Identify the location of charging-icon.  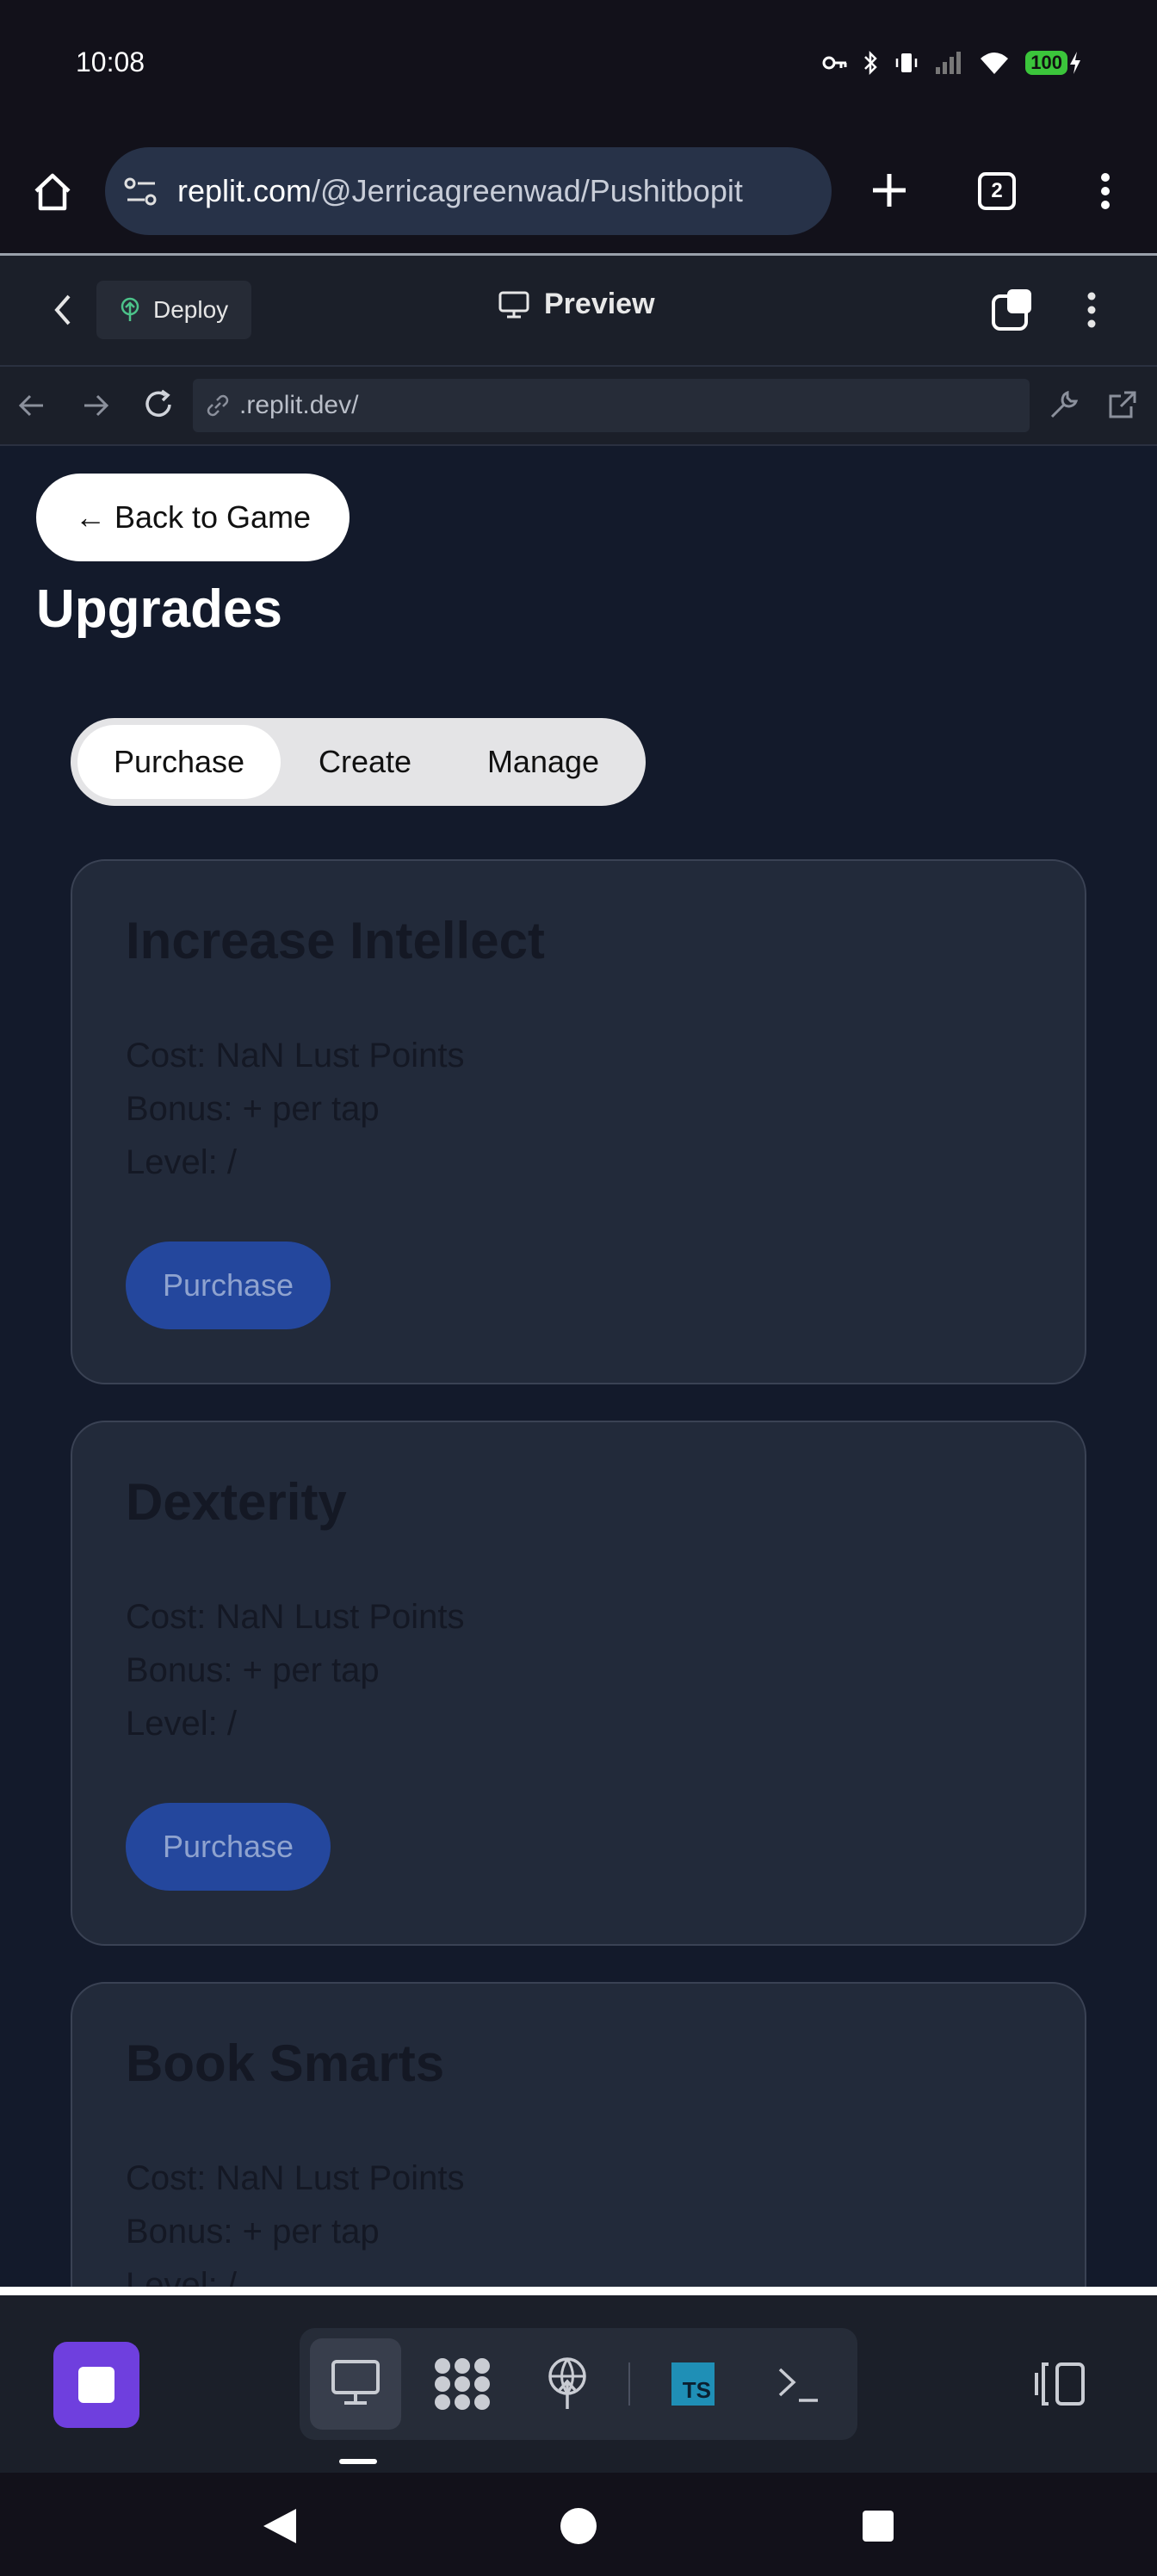
(1075, 63).